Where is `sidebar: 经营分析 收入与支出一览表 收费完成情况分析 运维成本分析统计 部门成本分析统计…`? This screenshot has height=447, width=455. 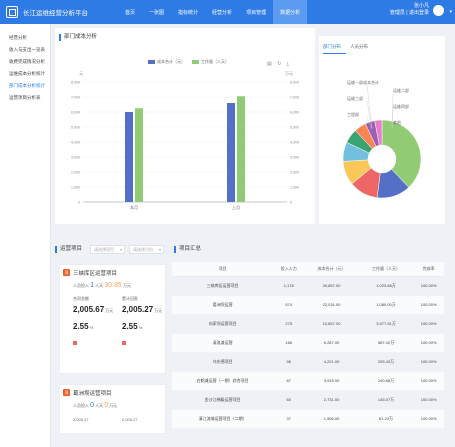
sidebar: 经营分析 收入与支出一览表 收费完成情况分析 运维成本分析统计 部门成本分析统计… is located at coordinates (25, 235).